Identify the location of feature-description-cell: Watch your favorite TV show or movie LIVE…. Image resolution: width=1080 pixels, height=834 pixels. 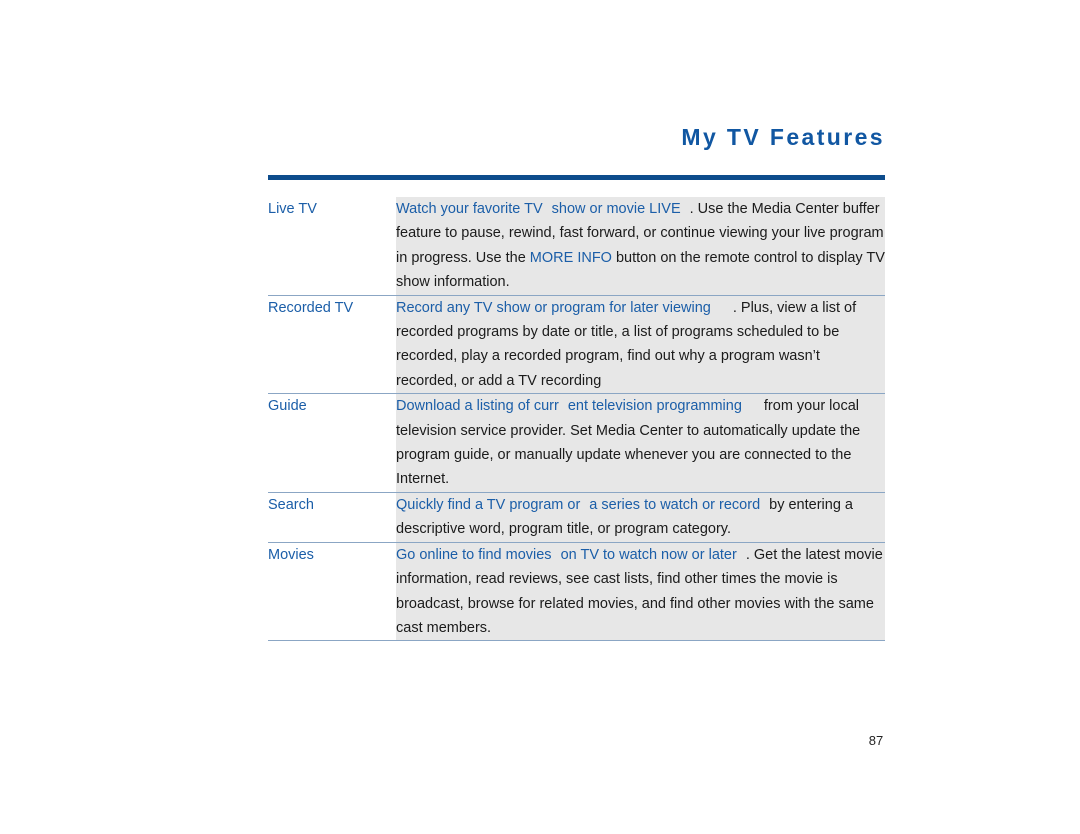
(640, 246).